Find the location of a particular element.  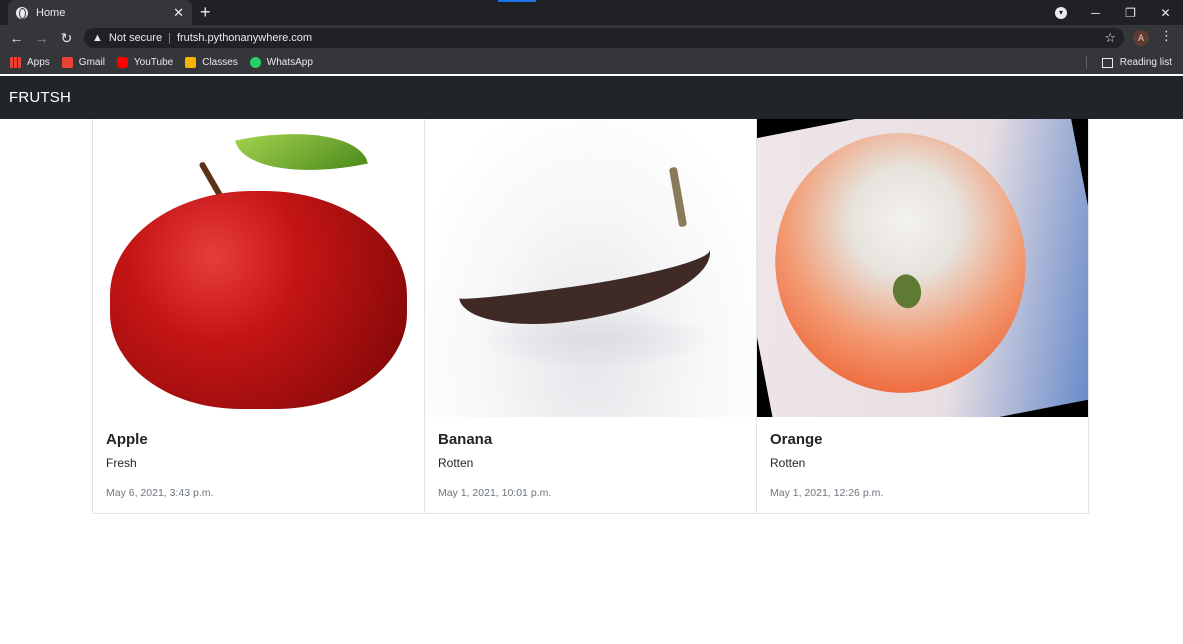

reading-list-button: Reading list is located at coordinates (1136, 62).